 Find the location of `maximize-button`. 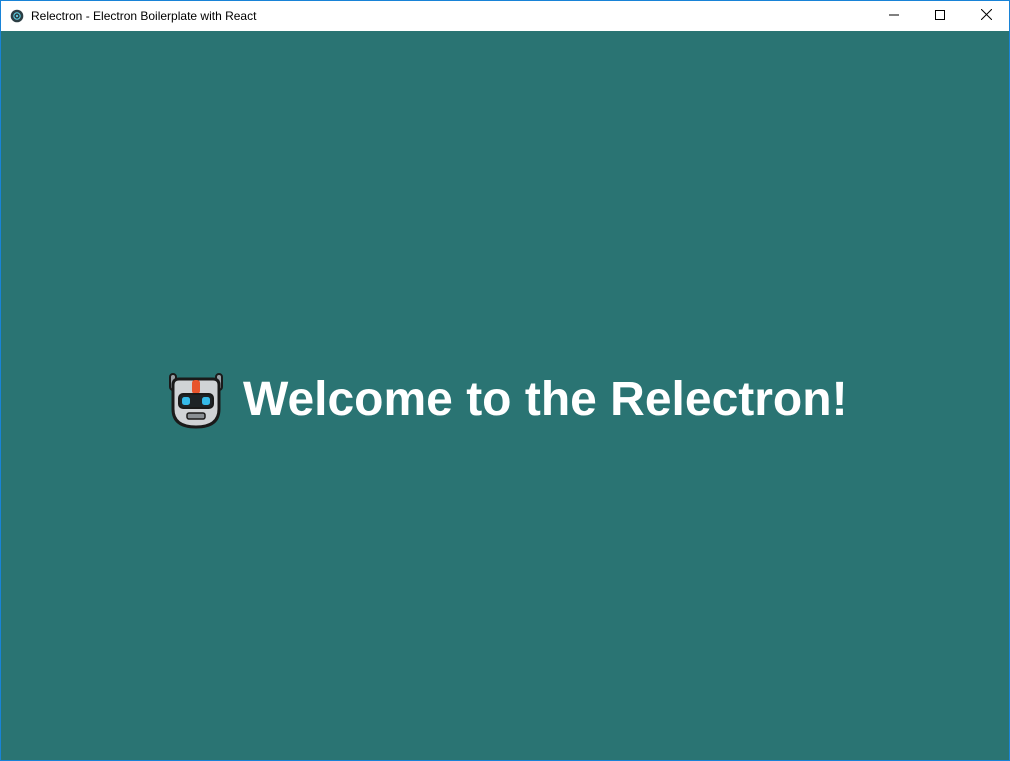

maximize-button is located at coordinates (940, 16).